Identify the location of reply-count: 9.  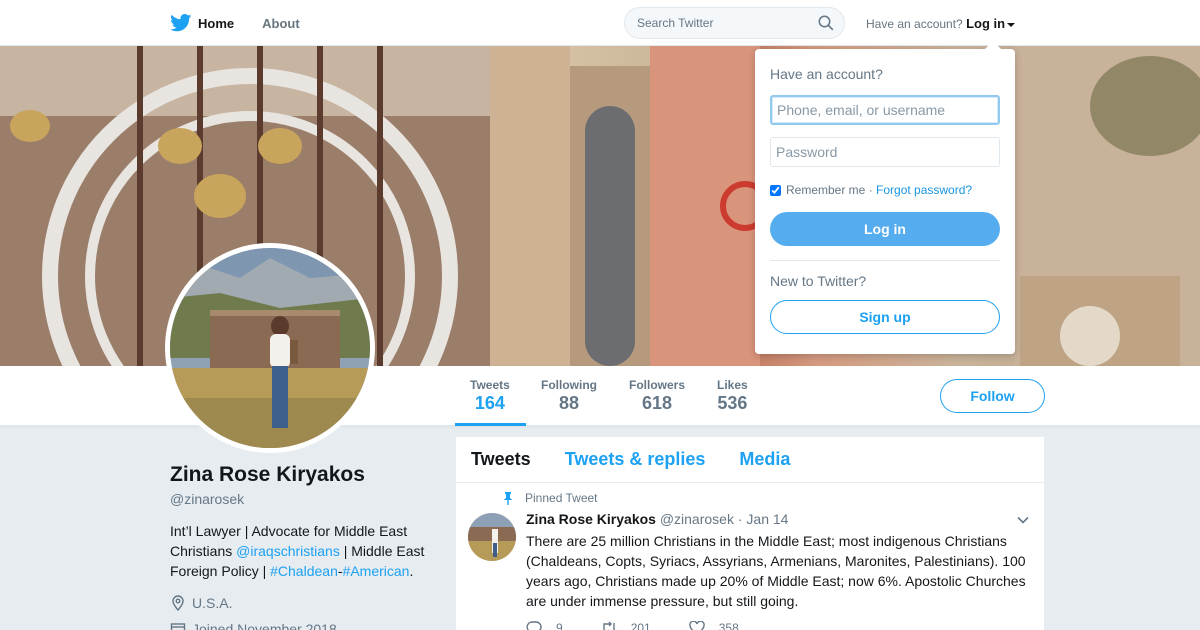
(559, 625).